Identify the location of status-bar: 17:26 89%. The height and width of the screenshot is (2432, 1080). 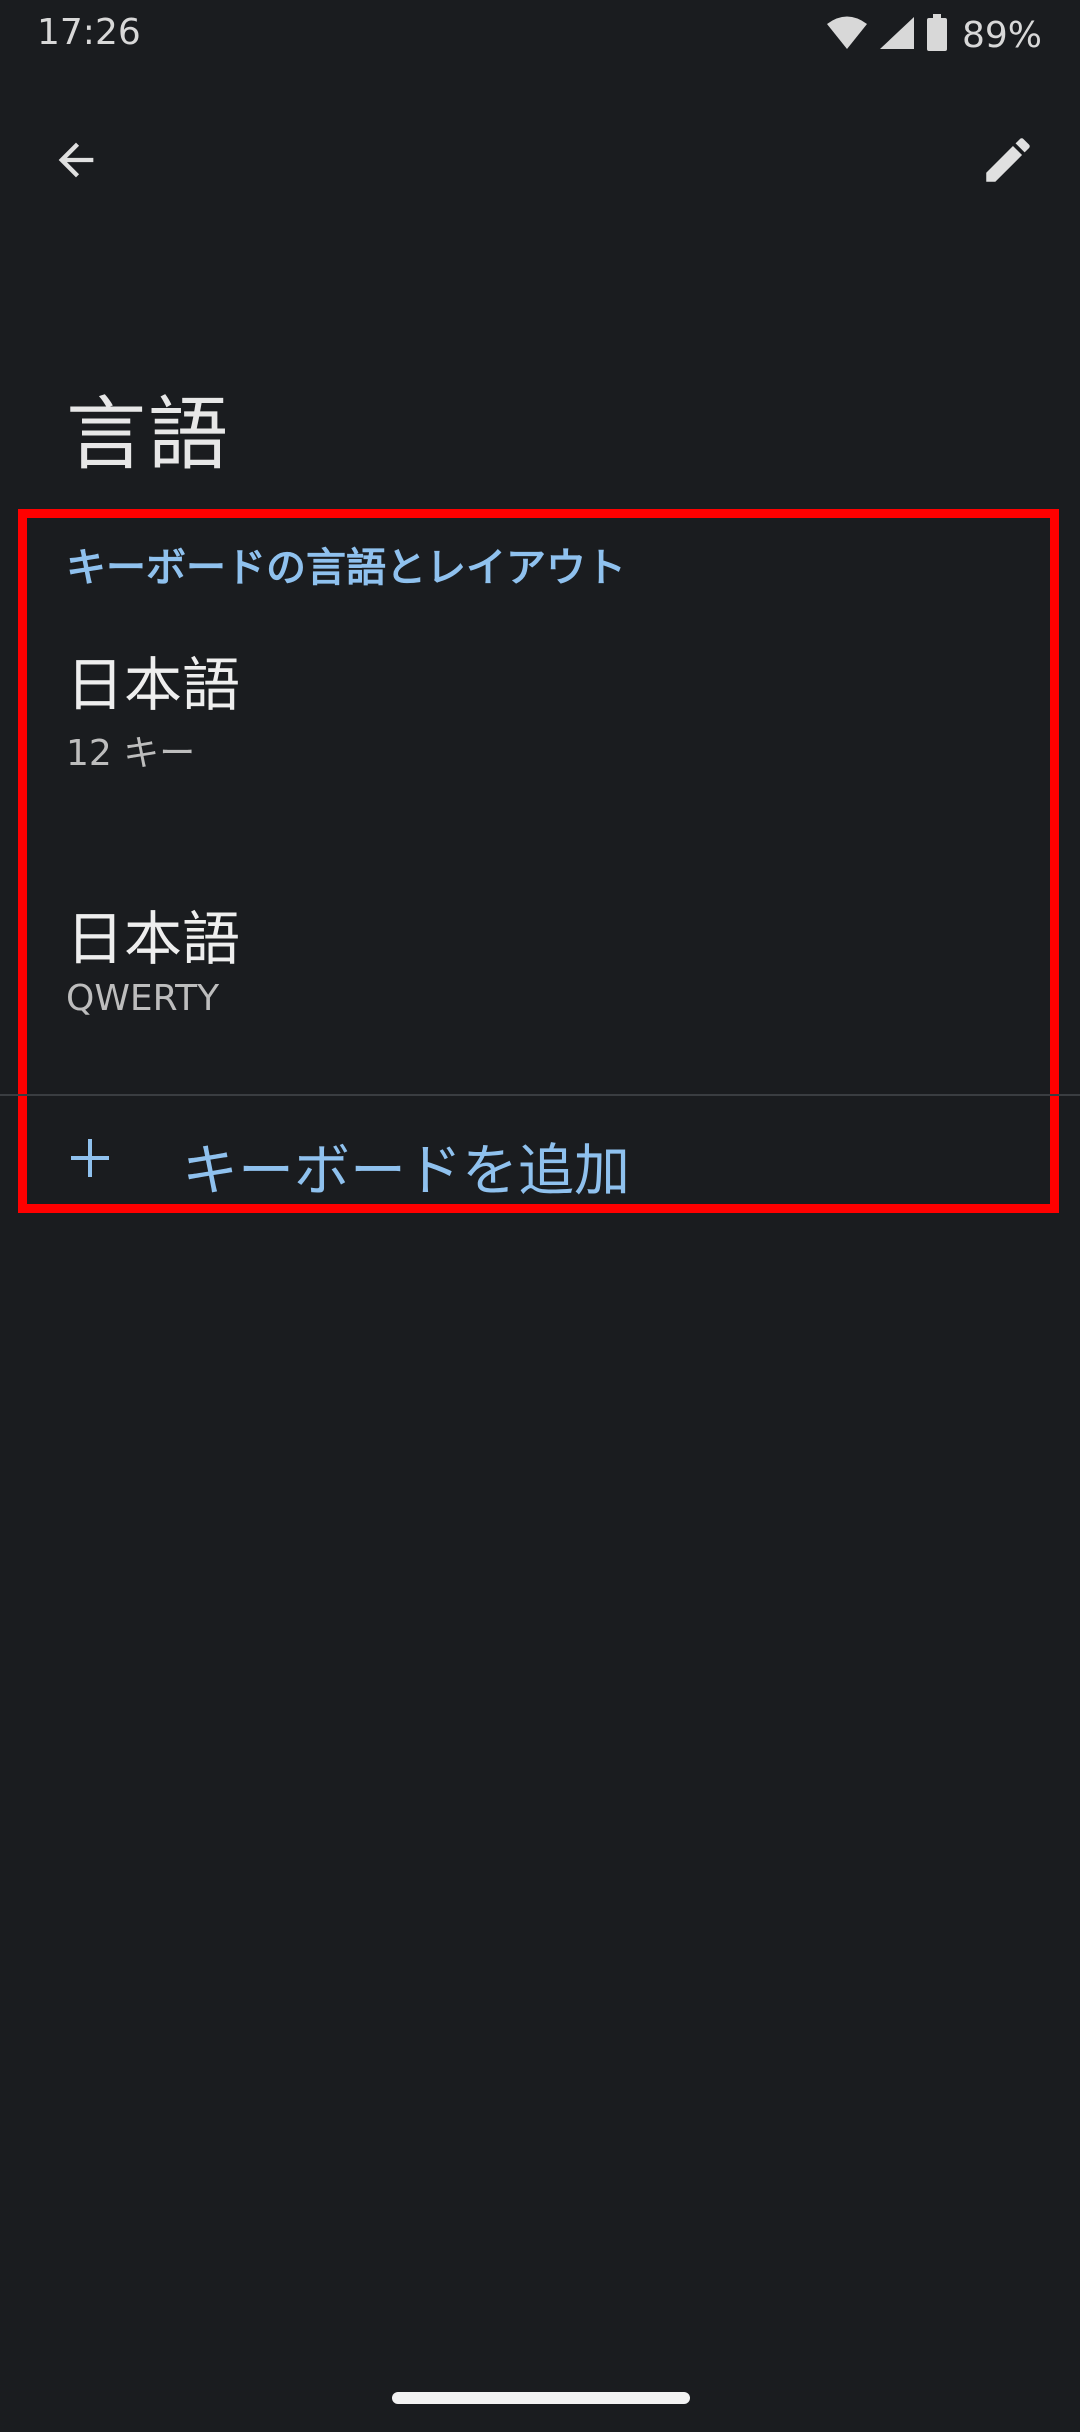
(540, 36).